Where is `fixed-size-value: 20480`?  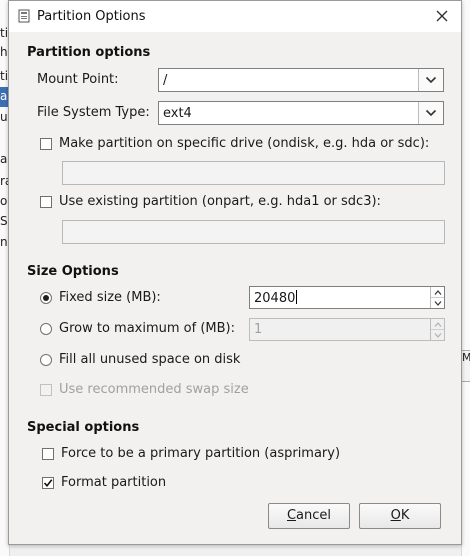 fixed-size-value: 20480 is located at coordinates (276, 298).